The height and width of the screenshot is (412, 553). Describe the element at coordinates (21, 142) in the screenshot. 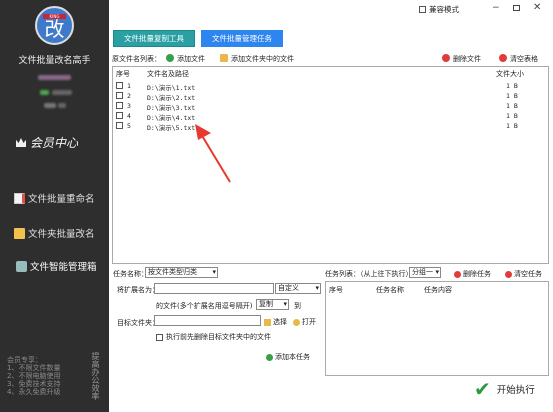

I see `crown-icon` at that location.